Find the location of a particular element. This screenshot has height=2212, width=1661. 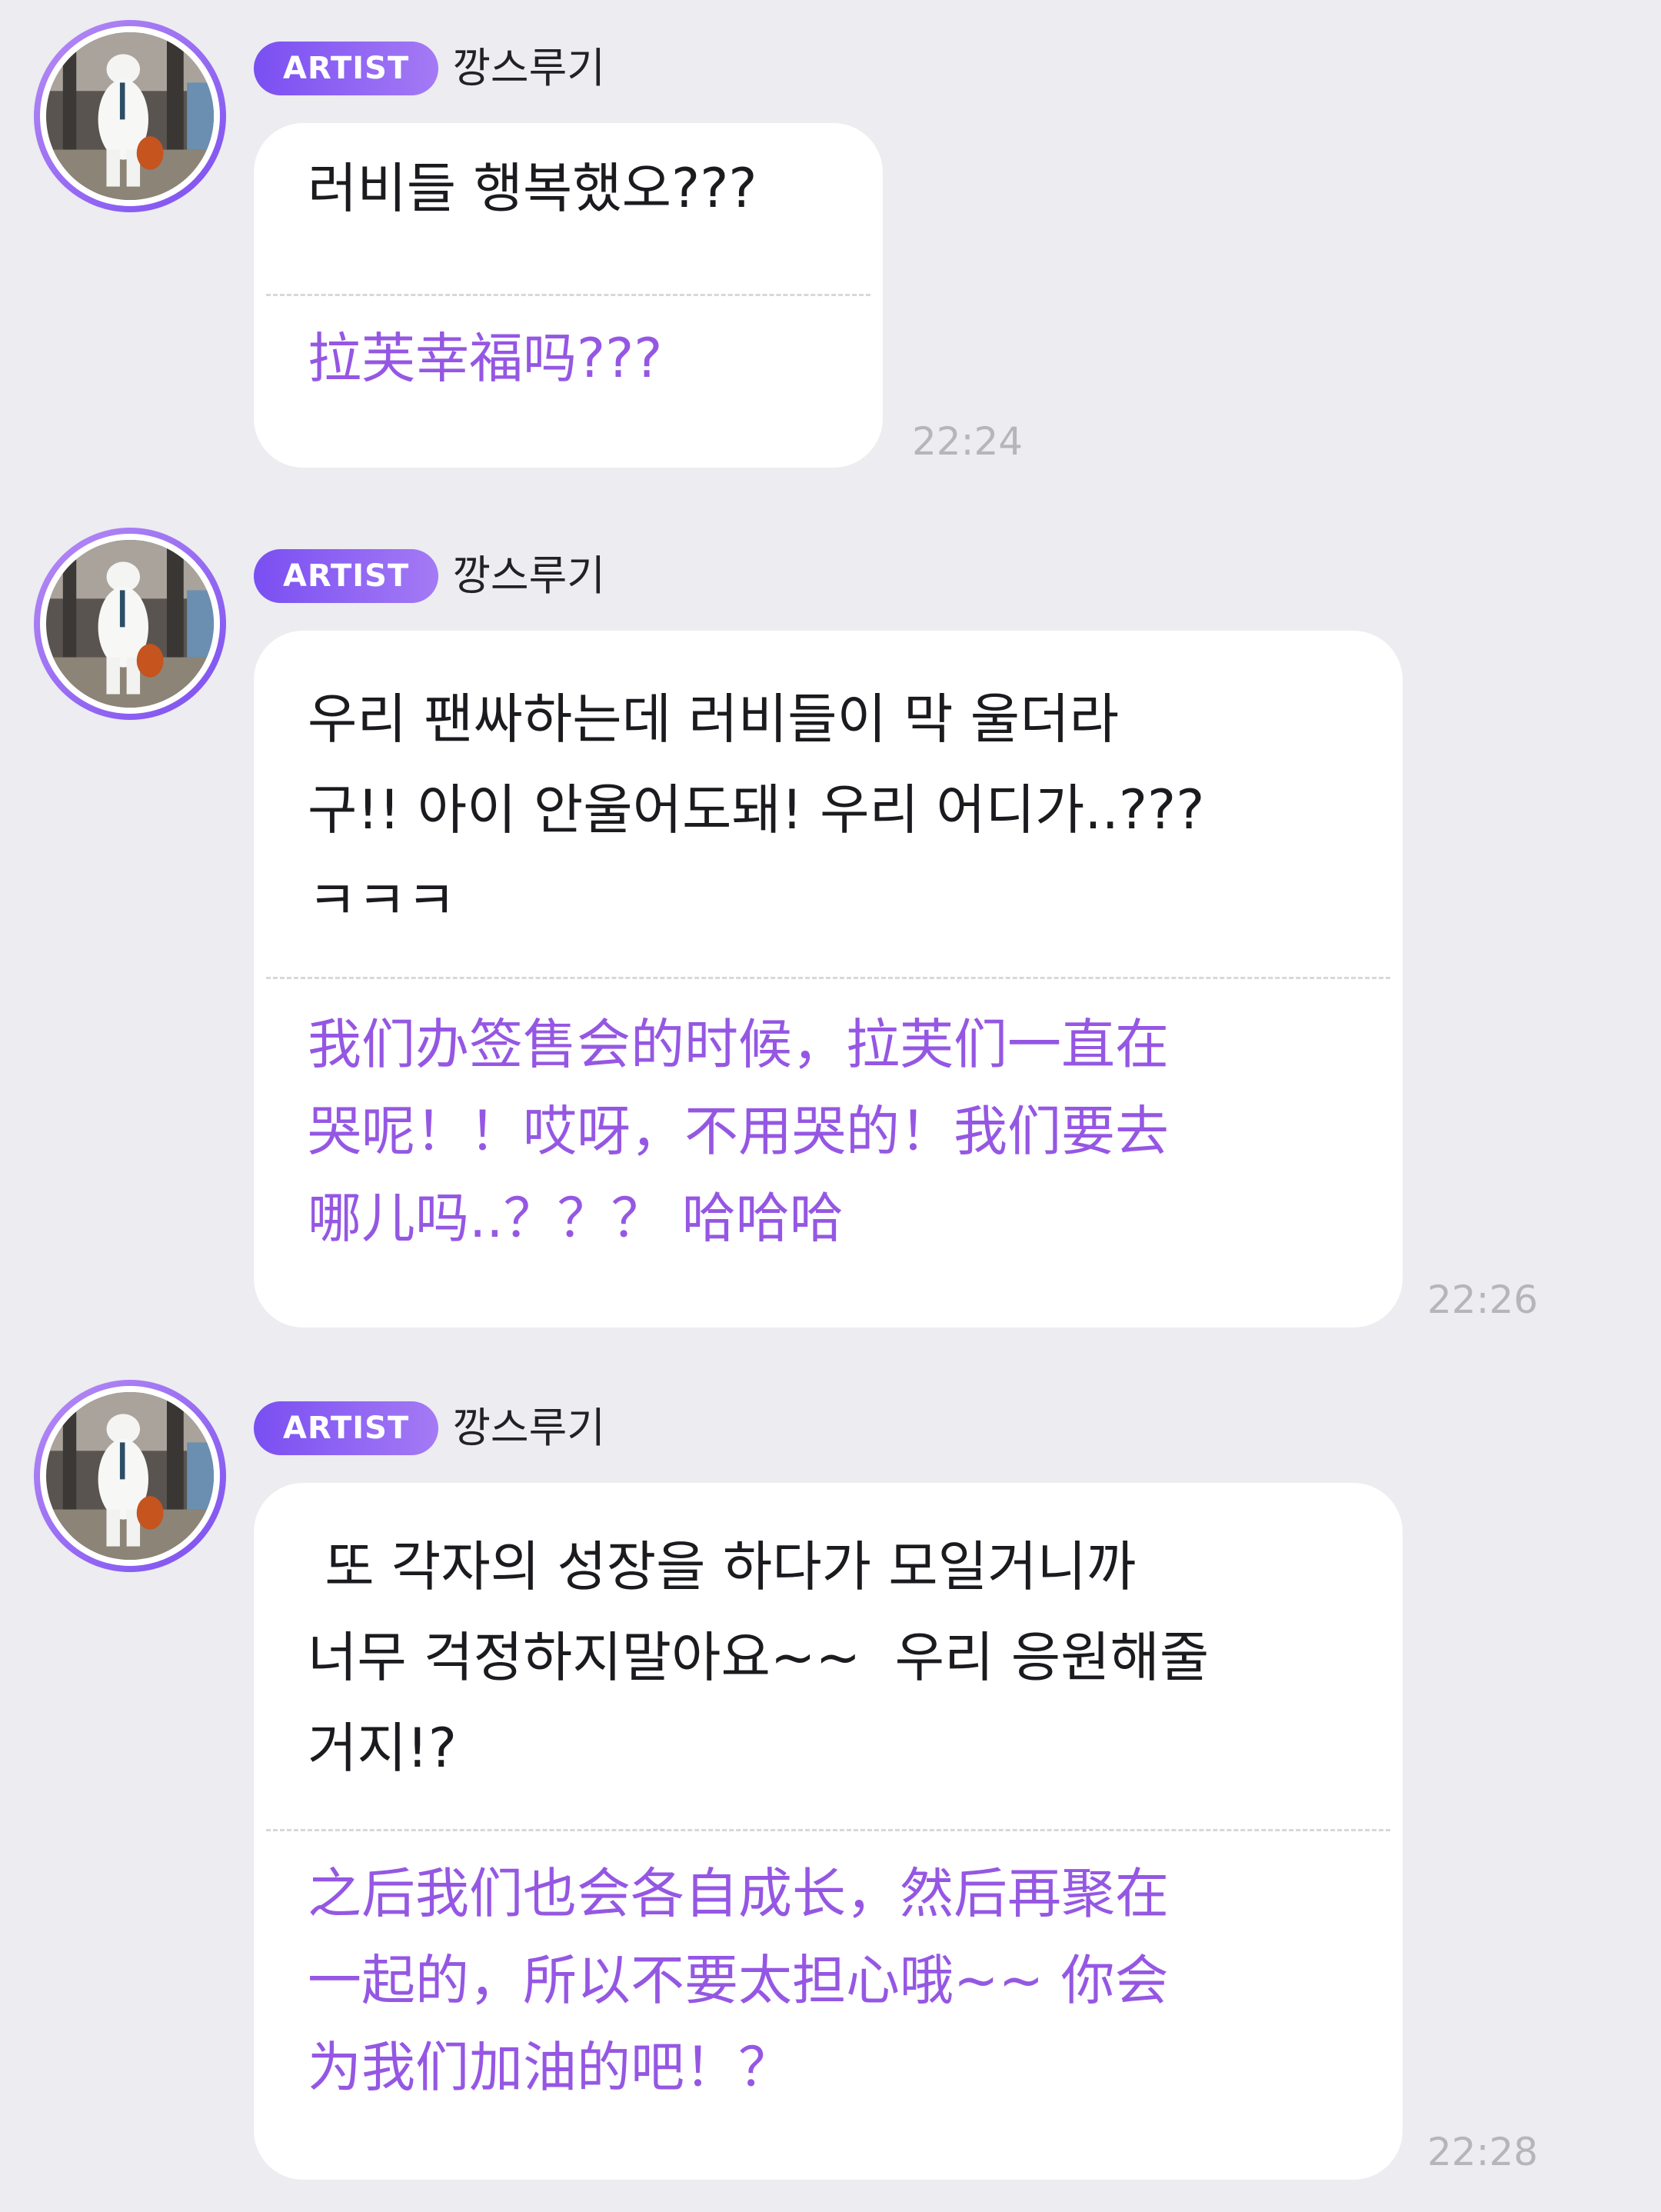

message-text-korean: 러비들 행복했오??? is located at coordinates (533, 188).